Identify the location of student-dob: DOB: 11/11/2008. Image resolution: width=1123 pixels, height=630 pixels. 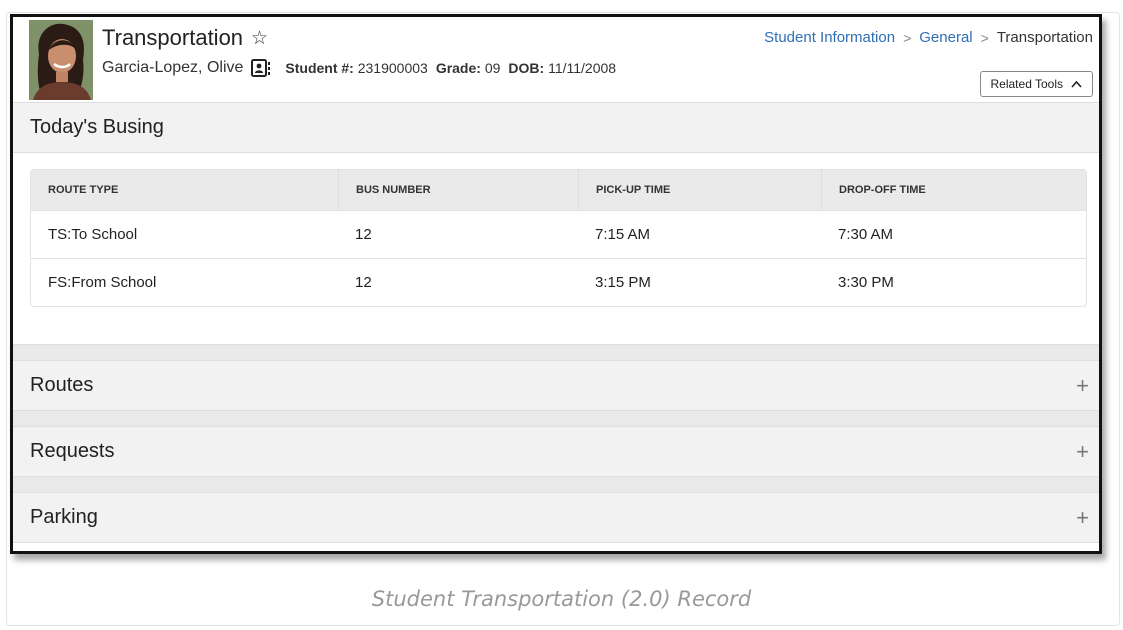
(562, 68).